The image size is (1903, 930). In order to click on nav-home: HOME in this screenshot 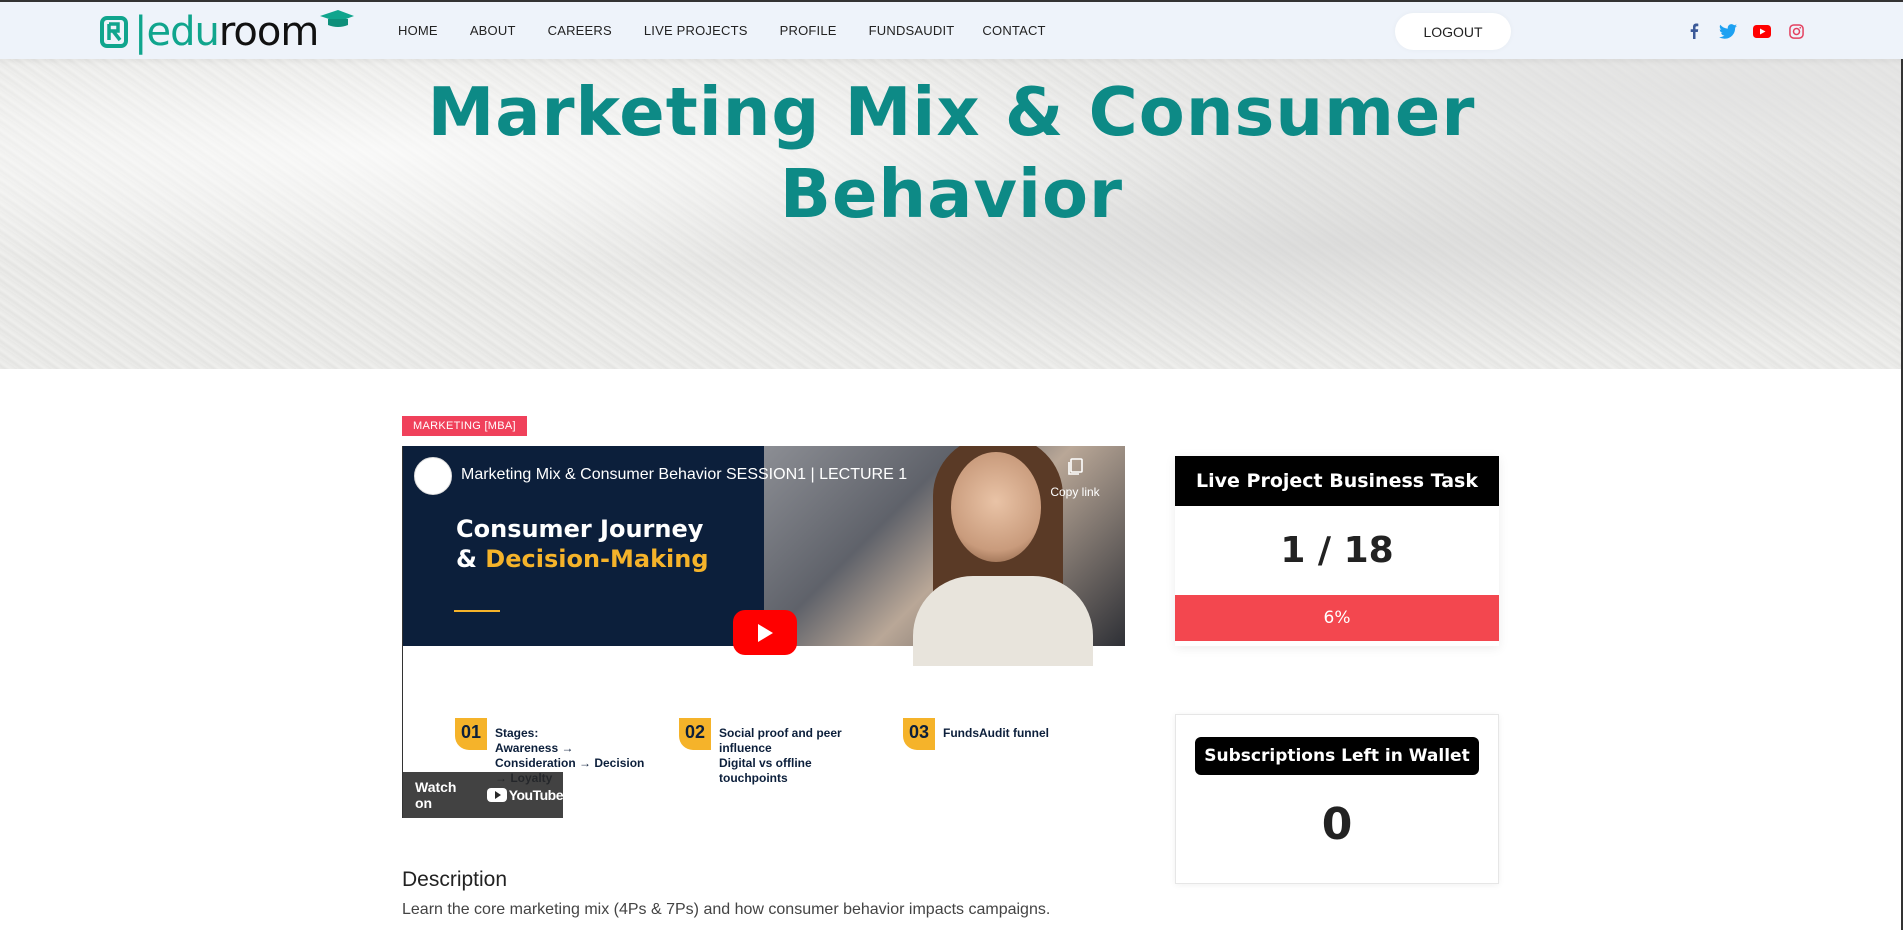, I will do `click(418, 30)`.